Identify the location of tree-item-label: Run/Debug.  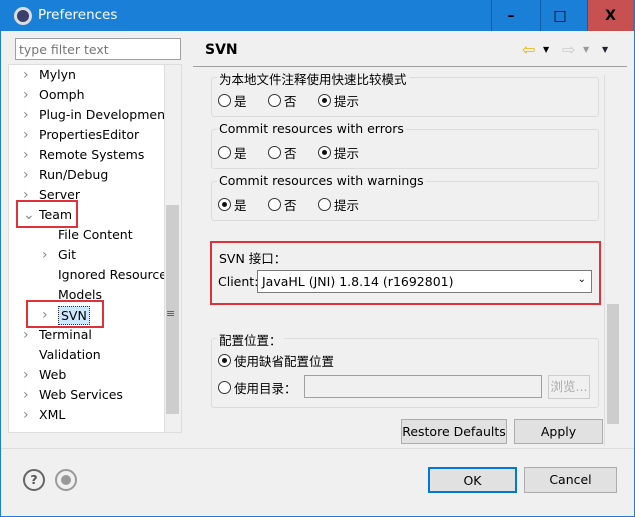
(74, 174).